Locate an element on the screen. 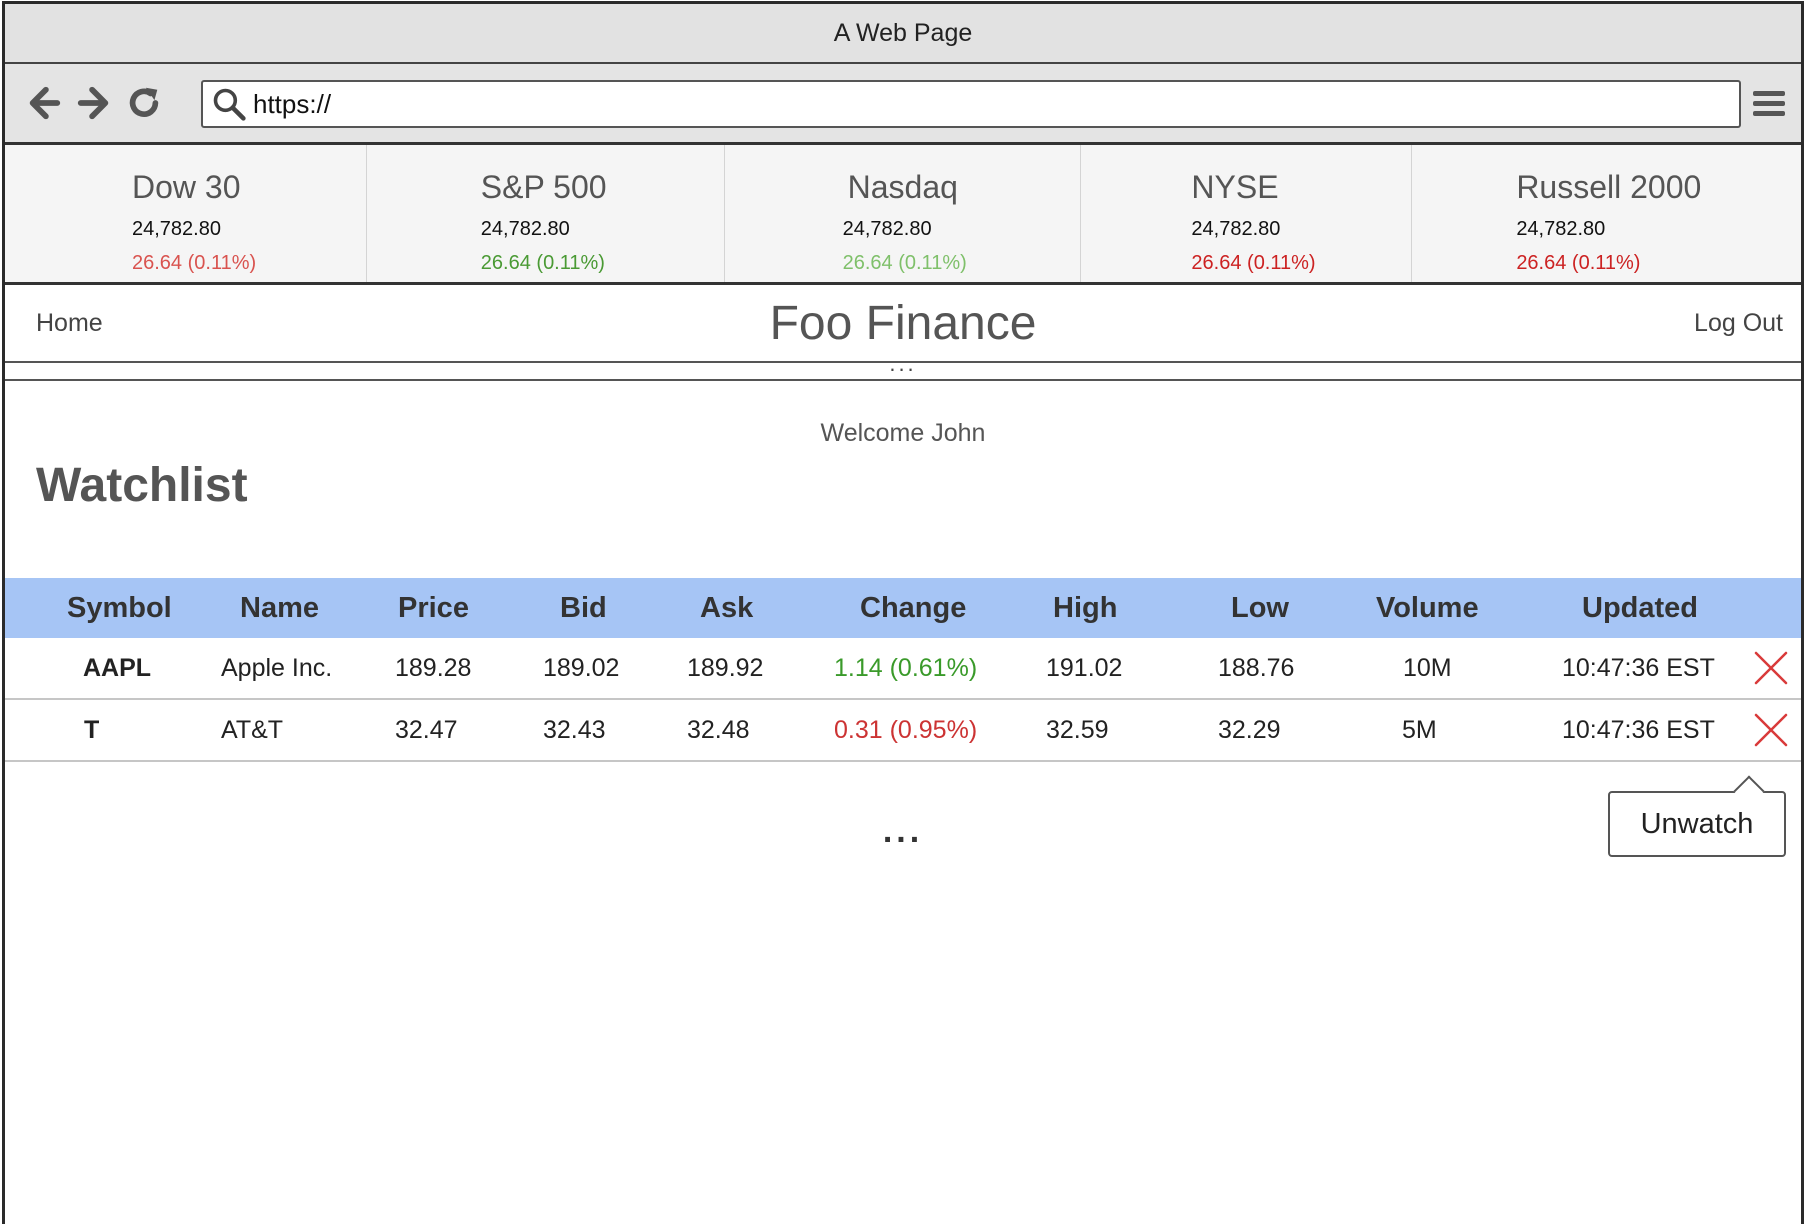 Image resolution: width=1806 pixels, height=1224 pixels. page-title: Watchlist is located at coordinates (142, 485).